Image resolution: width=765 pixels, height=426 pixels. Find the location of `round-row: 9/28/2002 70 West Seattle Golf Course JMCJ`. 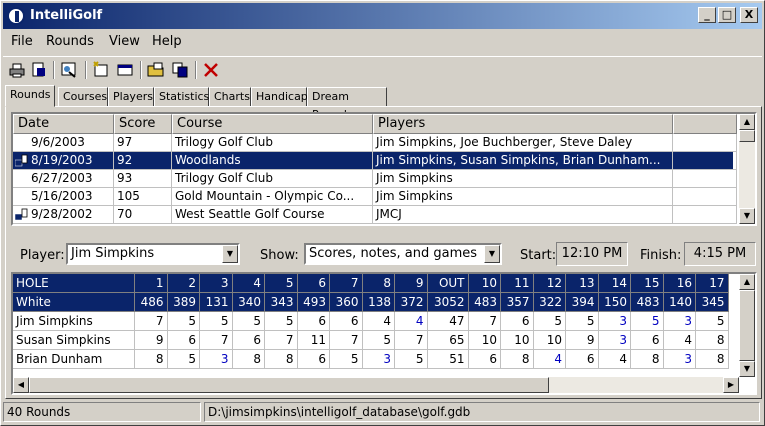

round-row: 9/28/2002 70 West Seattle Golf Course JMCJ is located at coordinates (375, 215).